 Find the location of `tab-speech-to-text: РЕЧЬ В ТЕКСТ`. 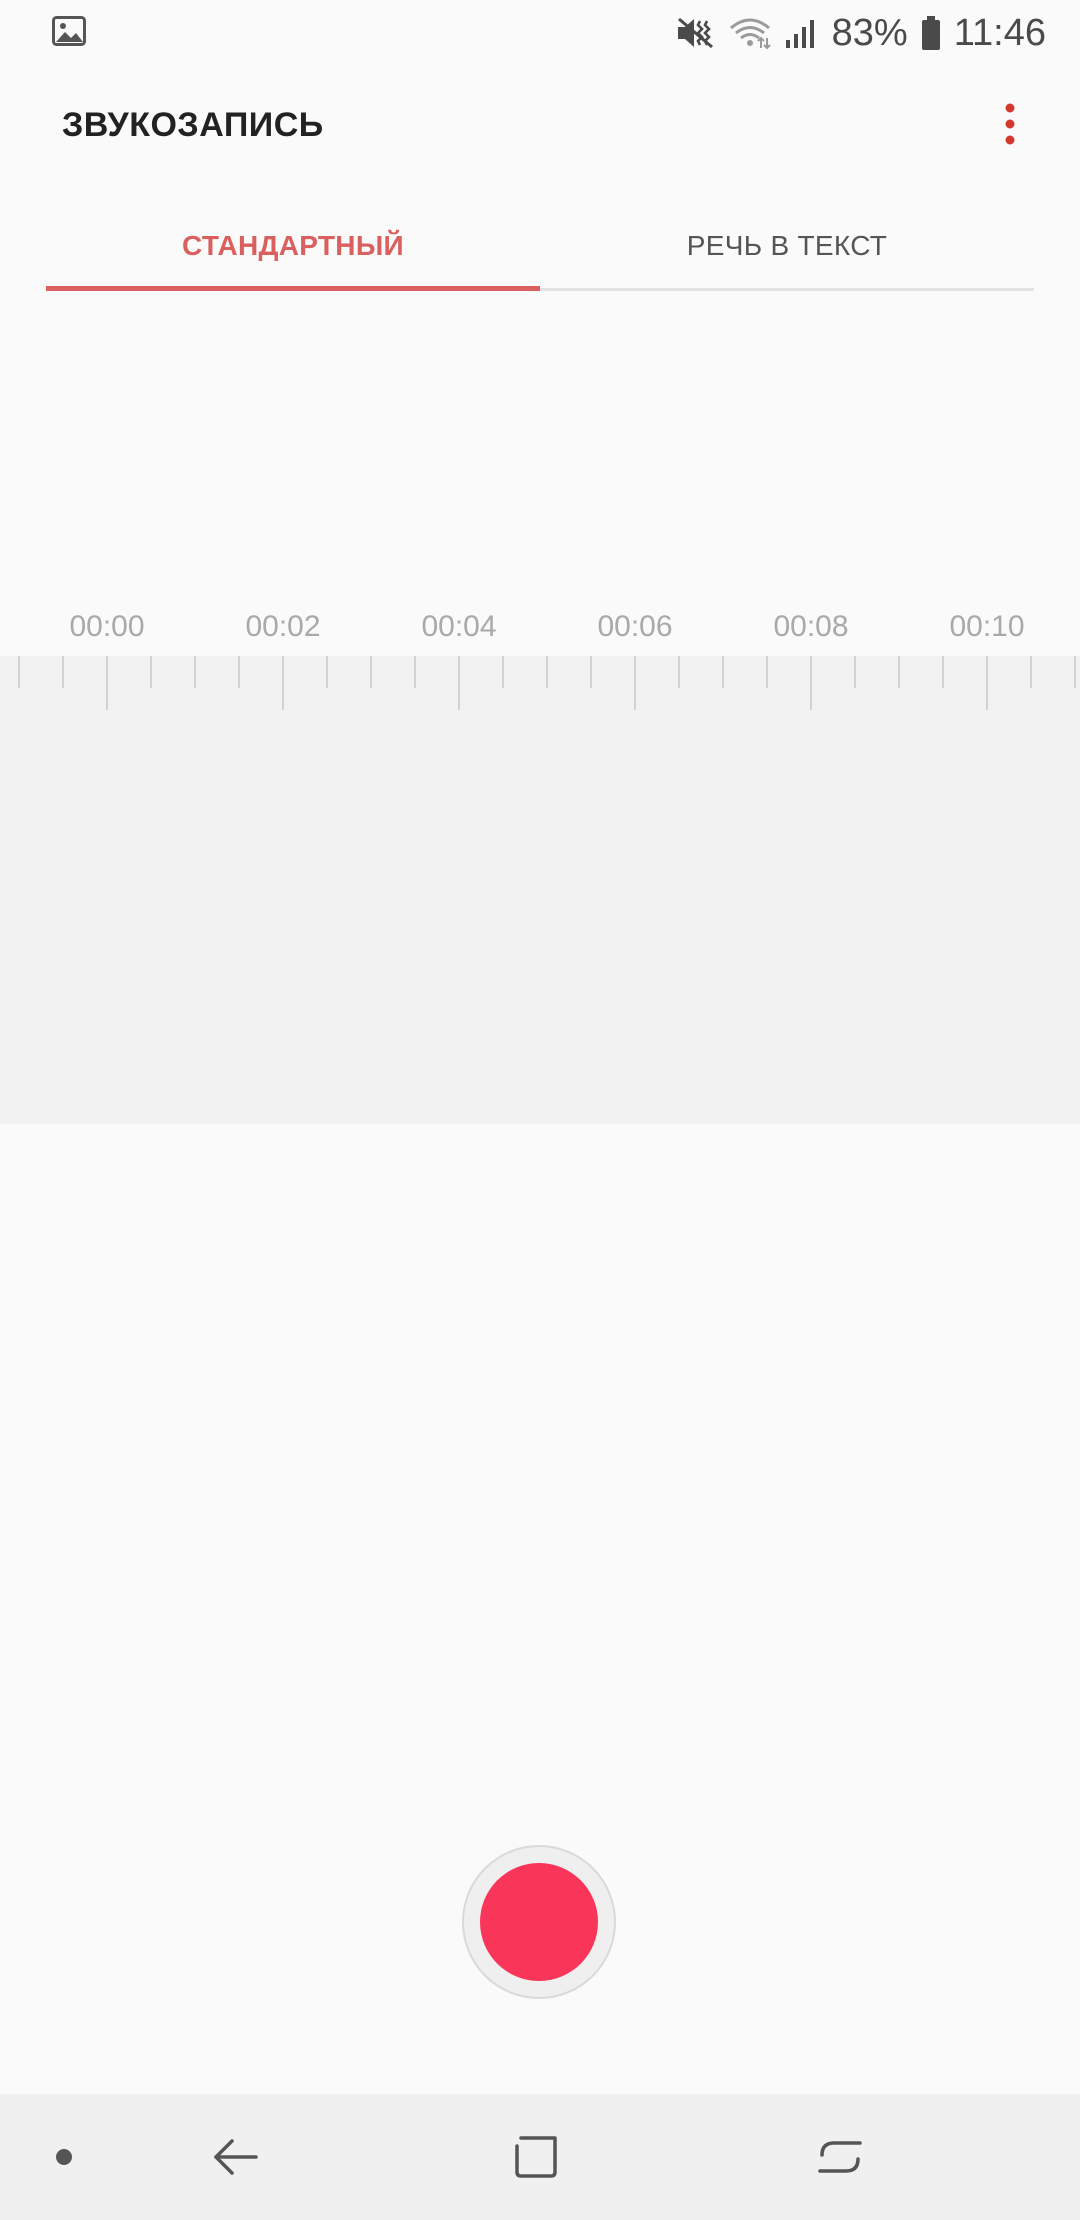

tab-speech-to-text: РЕЧЬ В ТЕКСТ is located at coordinates (787, 246).